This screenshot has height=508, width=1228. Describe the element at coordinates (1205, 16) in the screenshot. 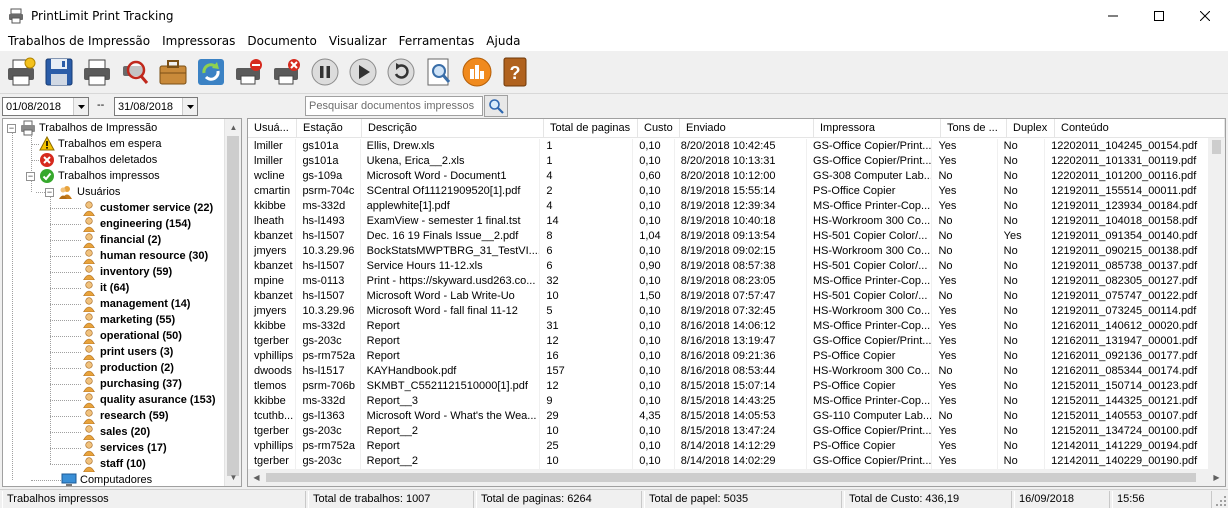

I see `close-button` at that location.